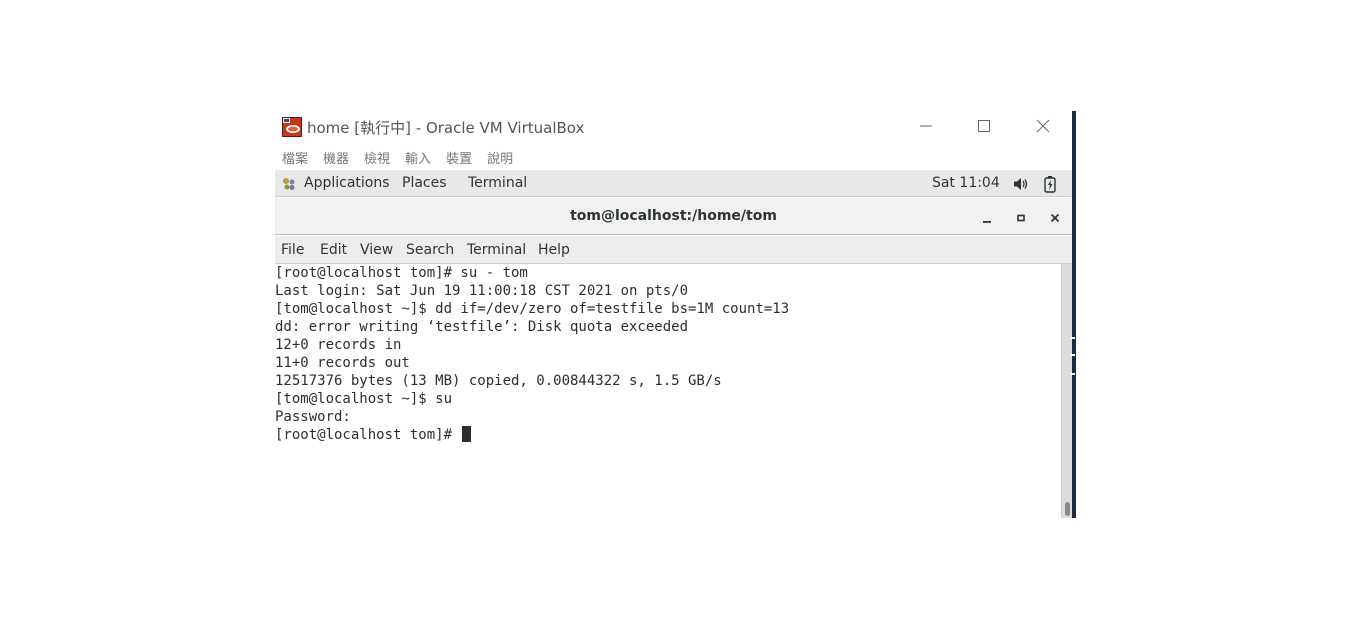 This screenshot has height=629, width=1350. What do you see at coordinates (364, 399) in the screenshot?
I see `terminal-line: [tom@localhost ~]$ su` at bounding box center [364, 399].